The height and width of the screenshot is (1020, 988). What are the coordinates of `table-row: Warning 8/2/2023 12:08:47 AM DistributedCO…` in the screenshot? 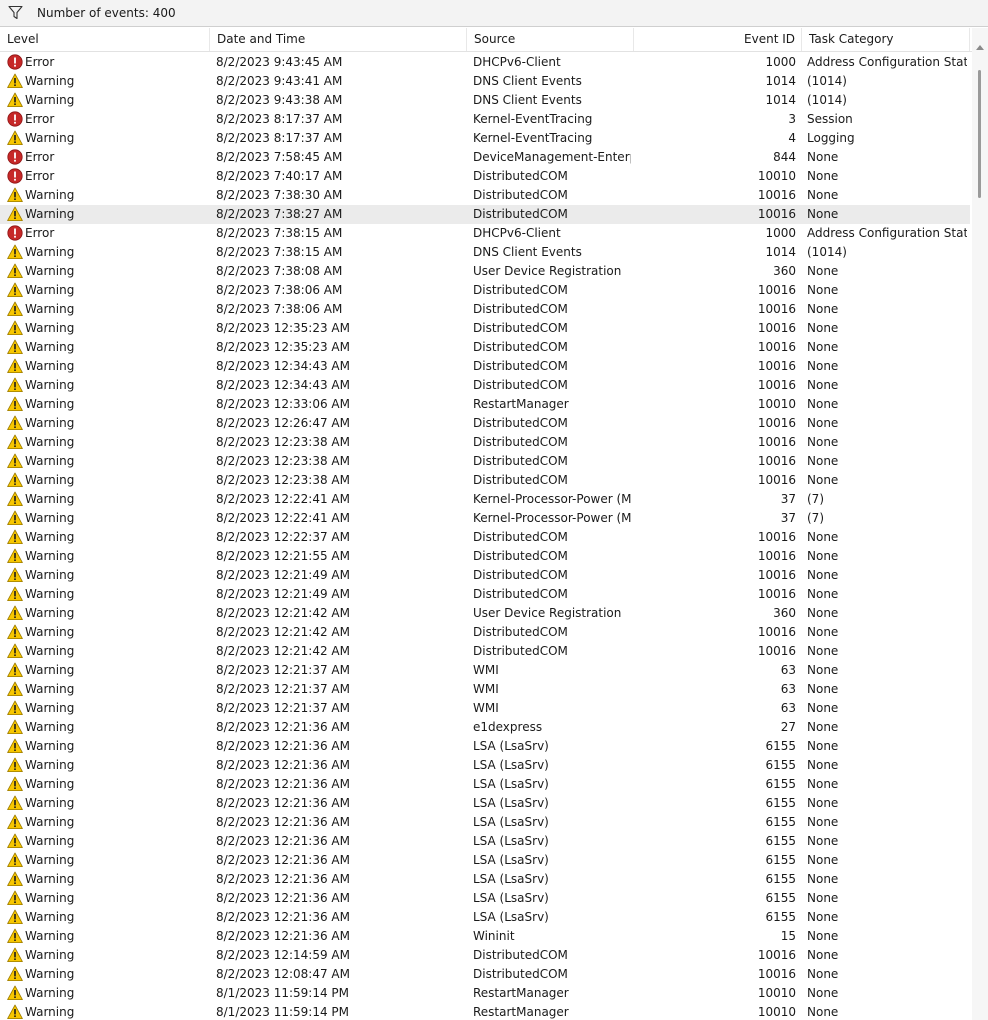 It's located at (485, 974).